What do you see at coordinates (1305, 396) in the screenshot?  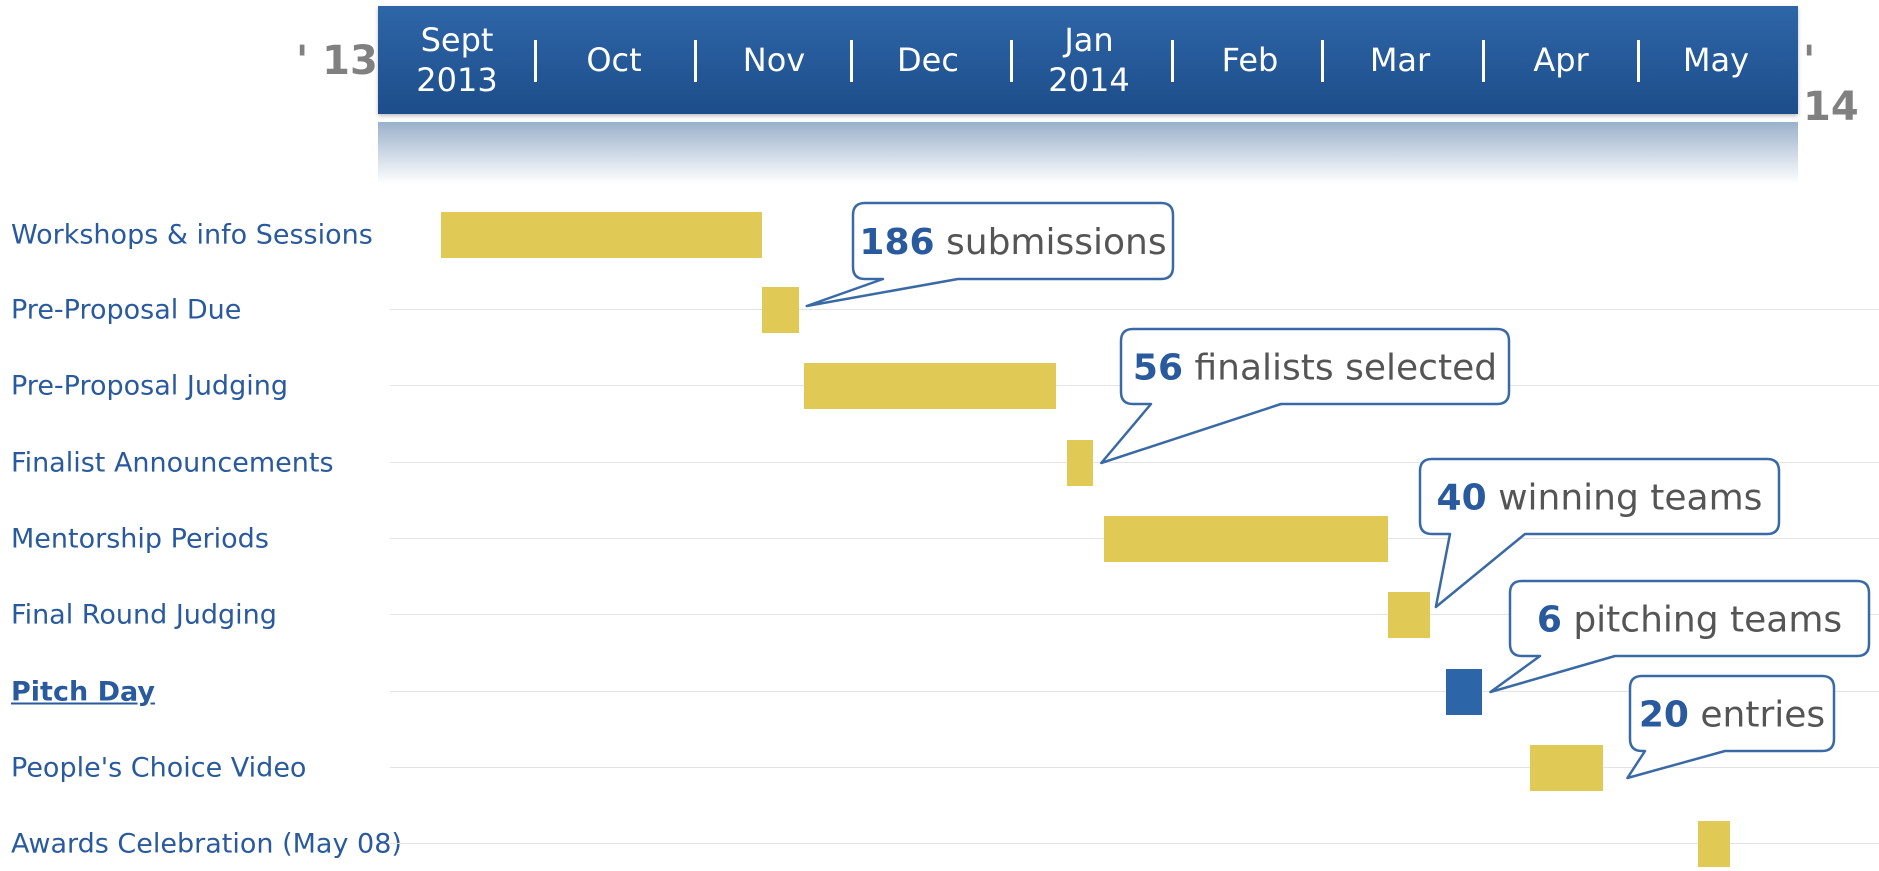 I see `callout: 56 finalists selected` at bounding box center [1305, 396].